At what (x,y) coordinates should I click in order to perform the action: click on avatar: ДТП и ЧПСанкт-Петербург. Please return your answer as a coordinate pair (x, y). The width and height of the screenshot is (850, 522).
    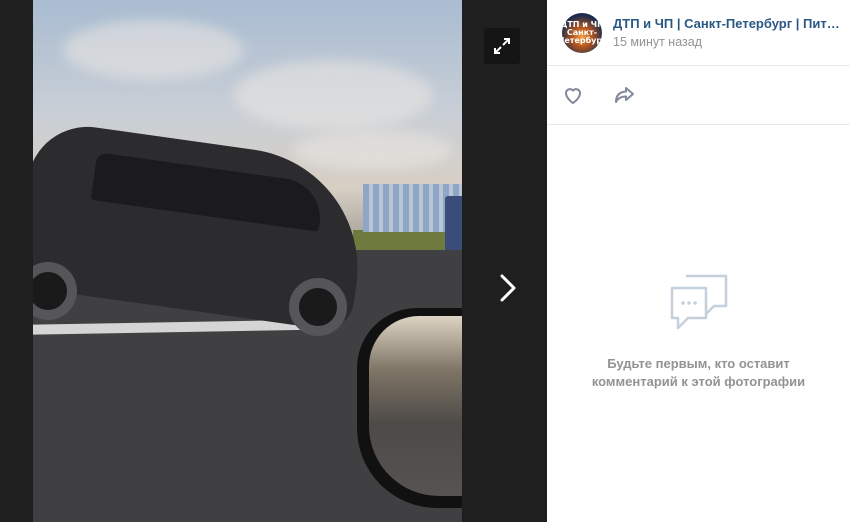
    Looking at the image, I should click on (582, 32).